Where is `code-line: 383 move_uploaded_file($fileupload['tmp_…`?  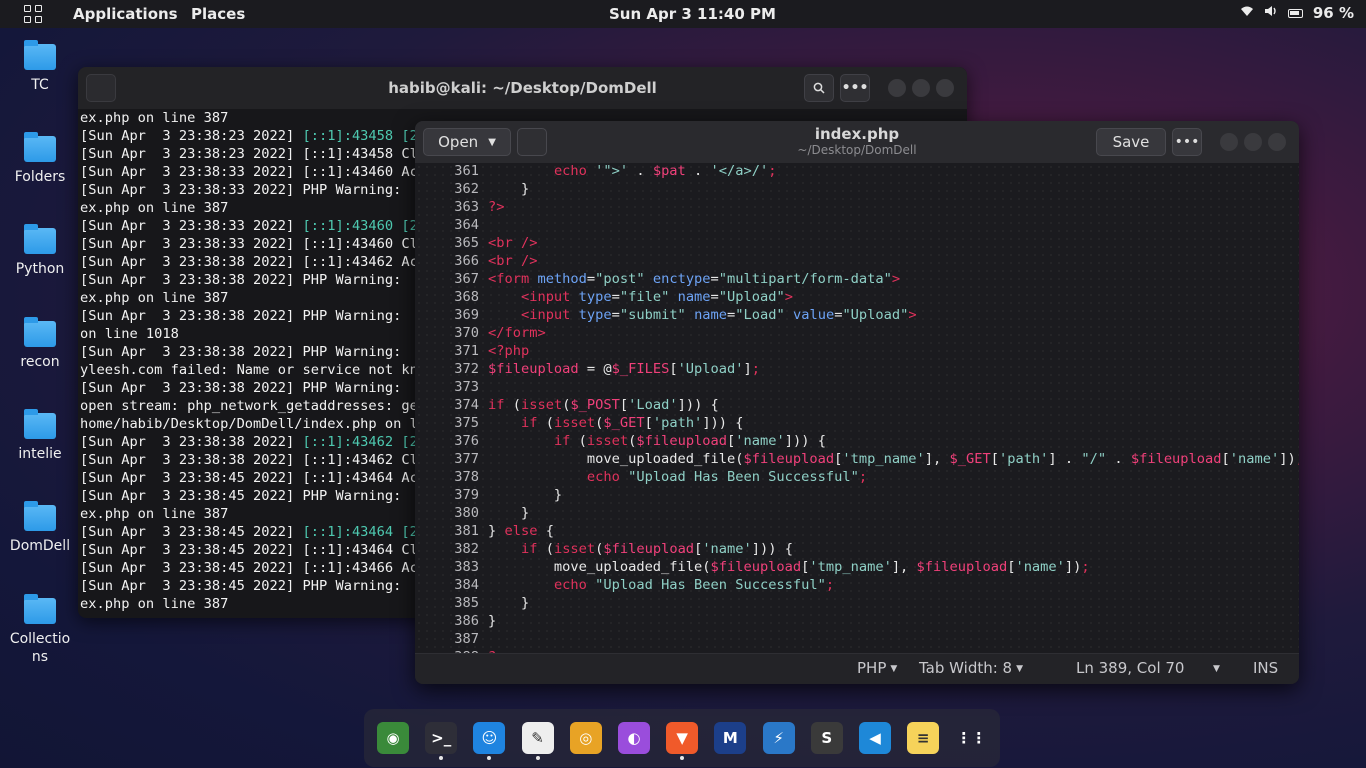
code-line: 383 move_uploaded_file($fileupload['tmp_… is located at coordinates (857, 567).